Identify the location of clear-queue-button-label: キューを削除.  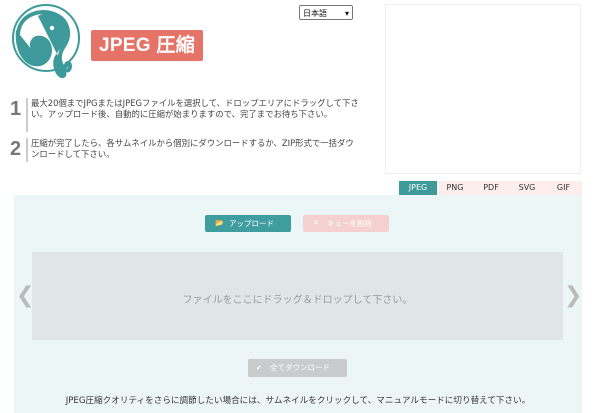
(349, 223).